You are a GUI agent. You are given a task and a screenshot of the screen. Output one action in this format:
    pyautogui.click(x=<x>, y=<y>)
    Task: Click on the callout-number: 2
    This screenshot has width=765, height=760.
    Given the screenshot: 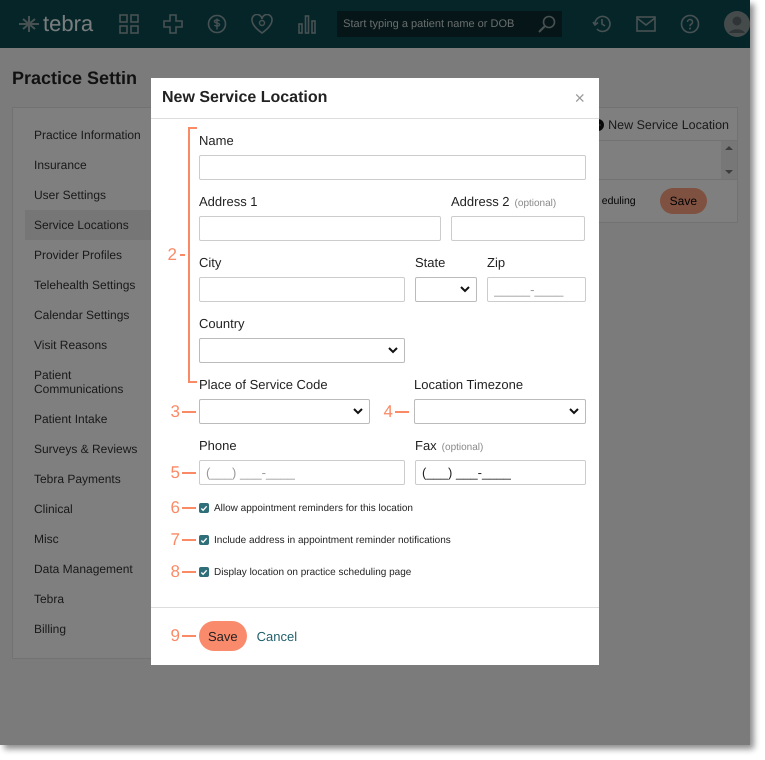 What is the action you would take?
    pyautogui.click(x=172, y=255)
    